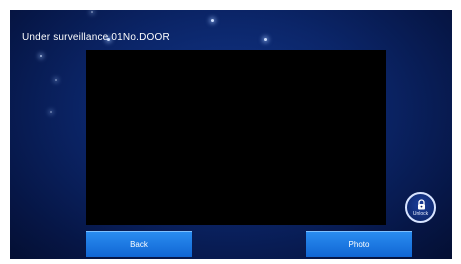  I want to click on photo-button: Photo, so click(359, 244).